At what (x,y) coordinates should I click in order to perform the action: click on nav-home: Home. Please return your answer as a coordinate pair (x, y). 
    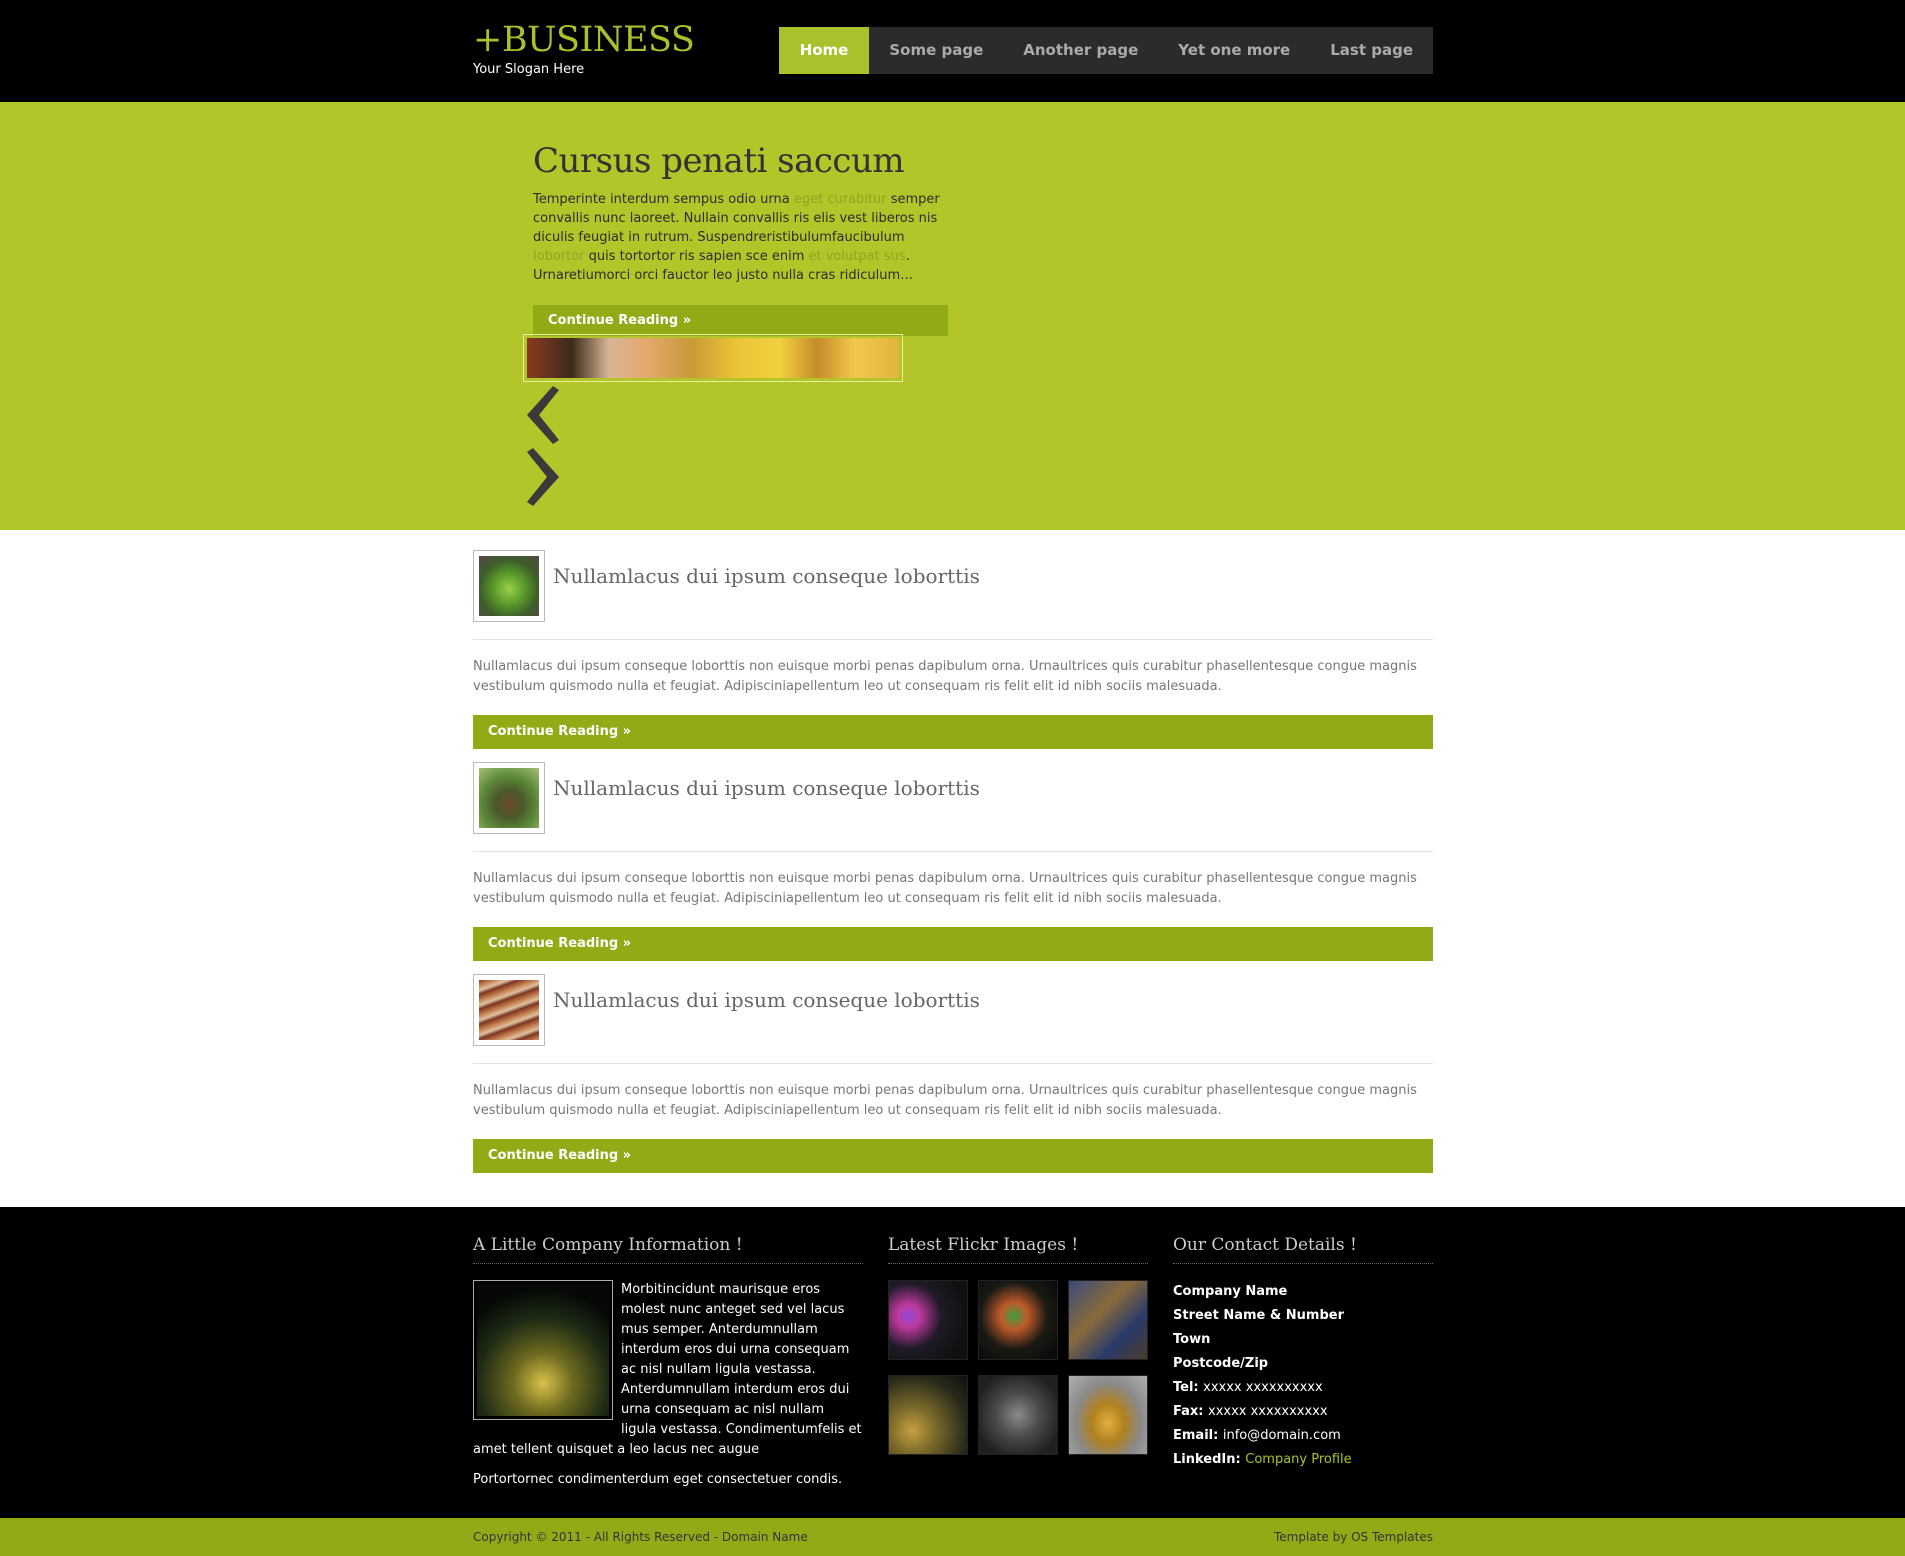
    Looking at the image, I should click on (824, 50).